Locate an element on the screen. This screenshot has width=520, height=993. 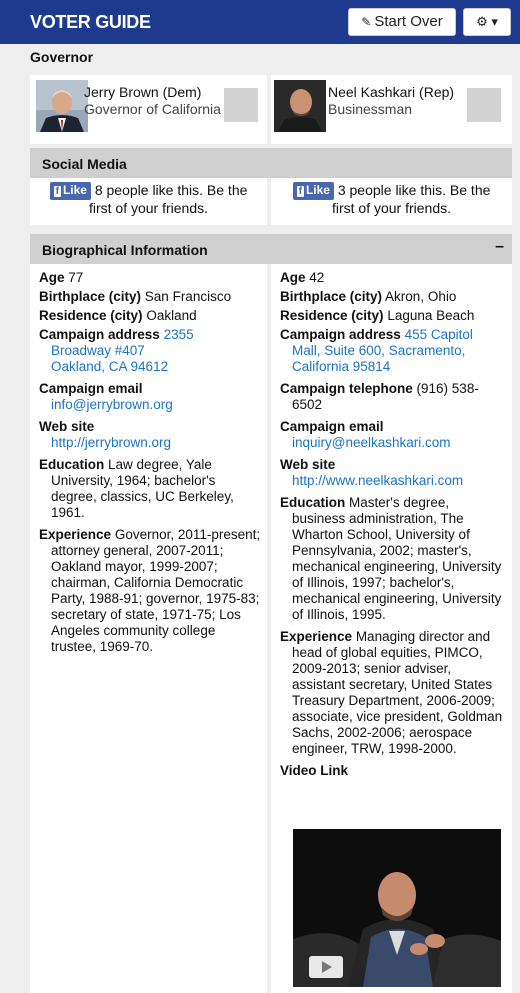
address-link-line: California 95814 is located at coordinates (393, 367).